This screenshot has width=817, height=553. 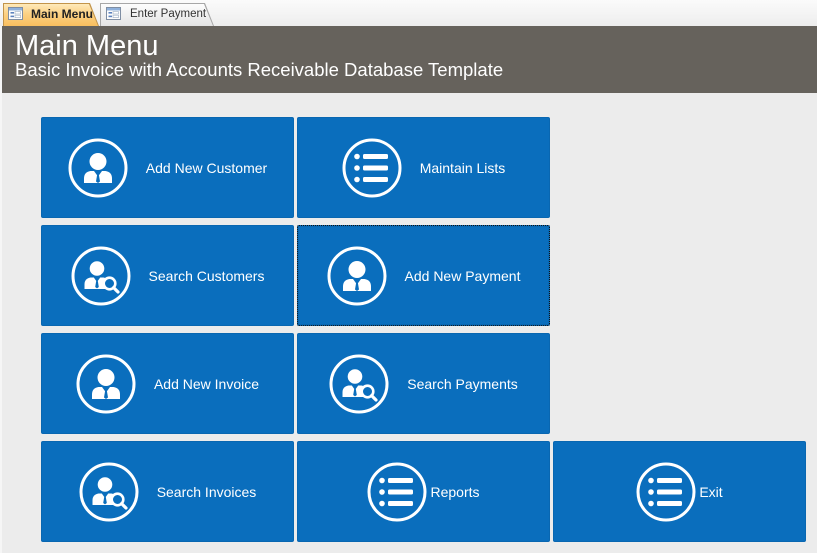 I want to click on button-label: Add New Payment, so click(x=462, y=275).